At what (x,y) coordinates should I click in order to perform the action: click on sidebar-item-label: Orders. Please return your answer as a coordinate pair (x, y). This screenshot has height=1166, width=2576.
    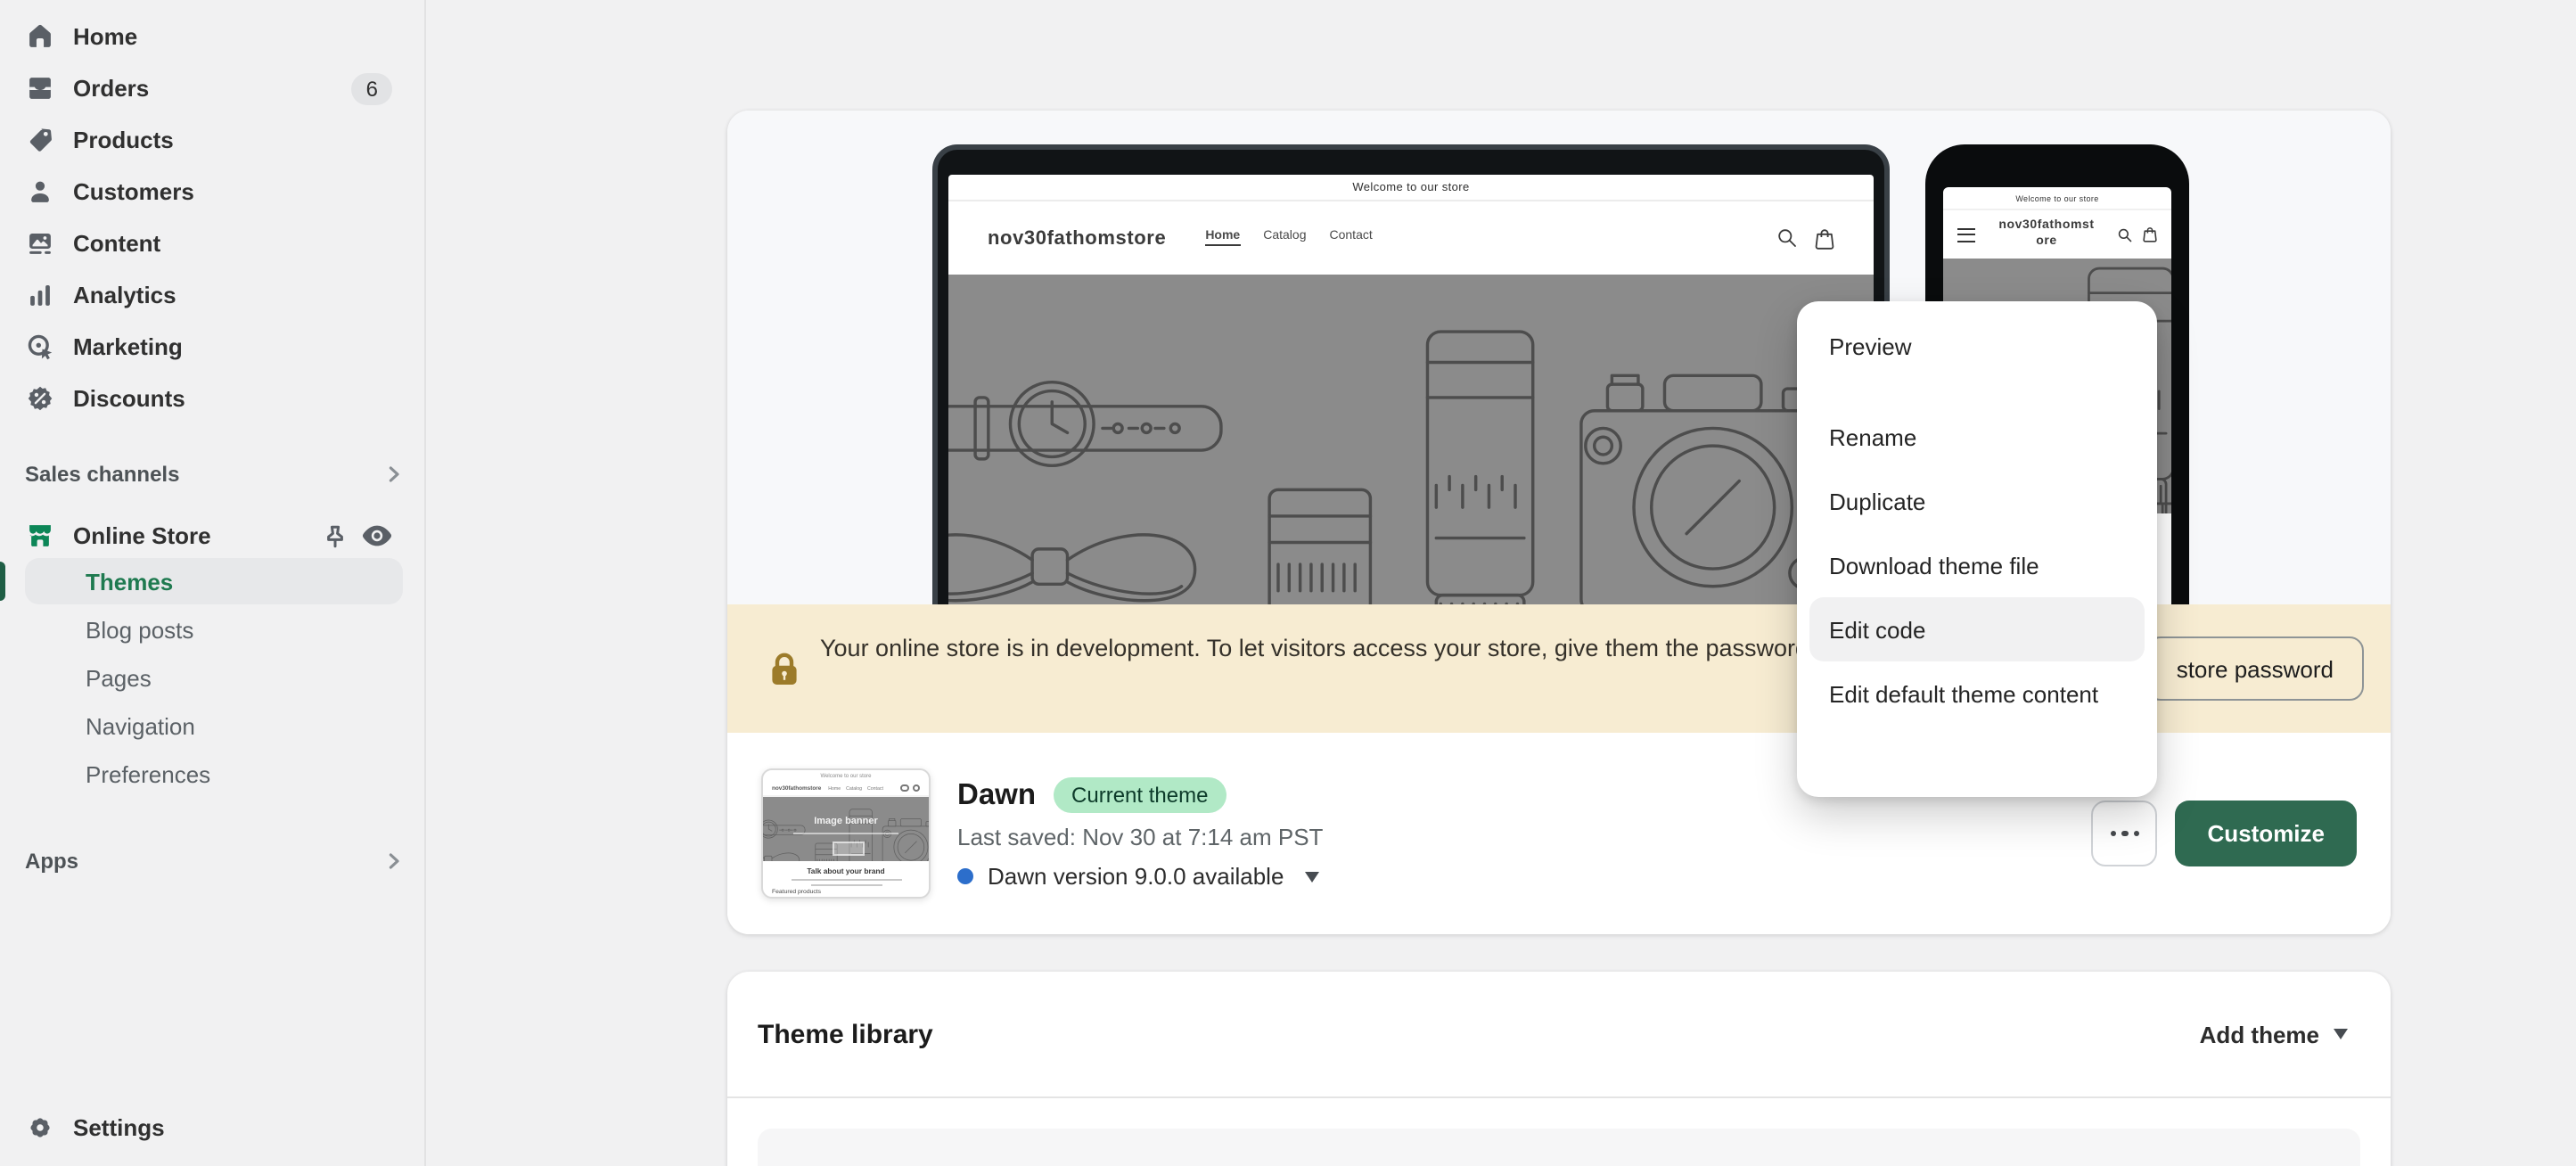
    Looking at the image, I should click on (112, 88).